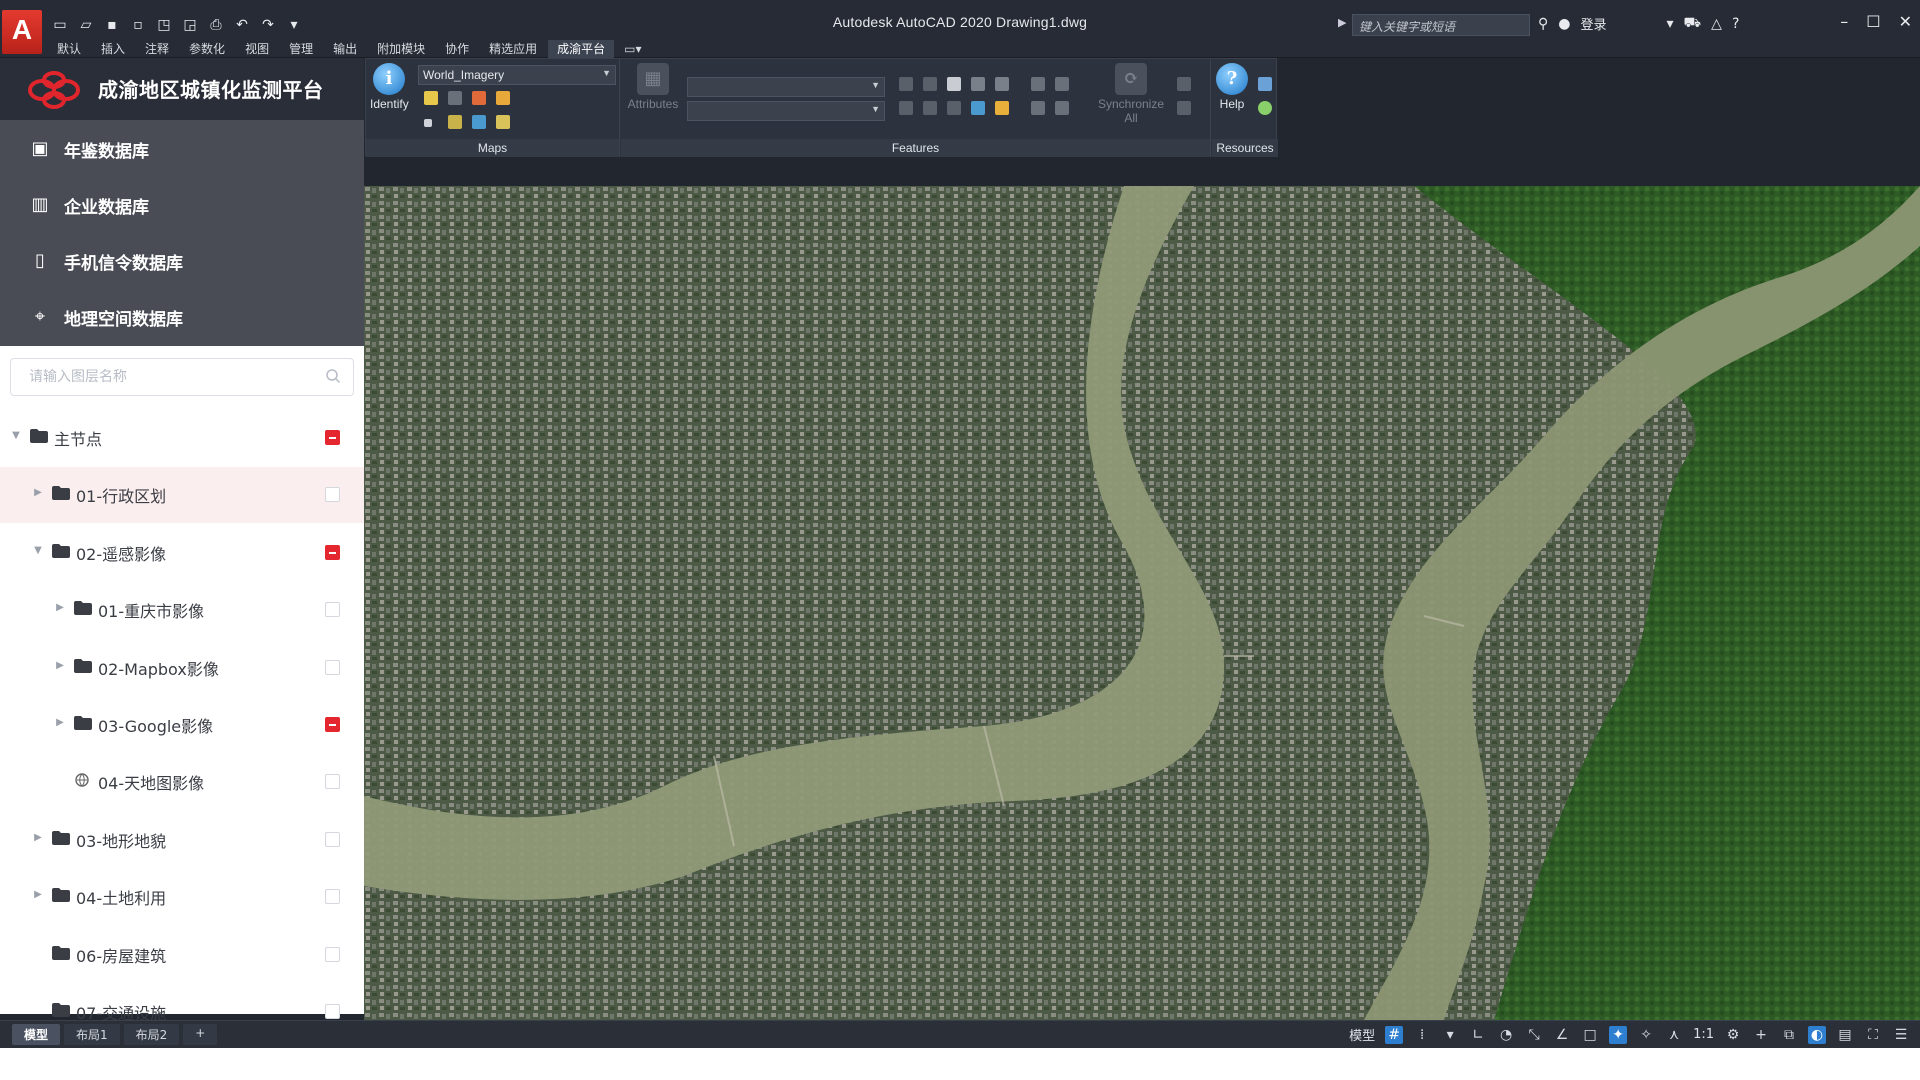 The width and height of the screenshot is (1920, 1080). Describe the element at coordinates (1564, 24) in the screenshot. I see `user-icon: ●` at that location.